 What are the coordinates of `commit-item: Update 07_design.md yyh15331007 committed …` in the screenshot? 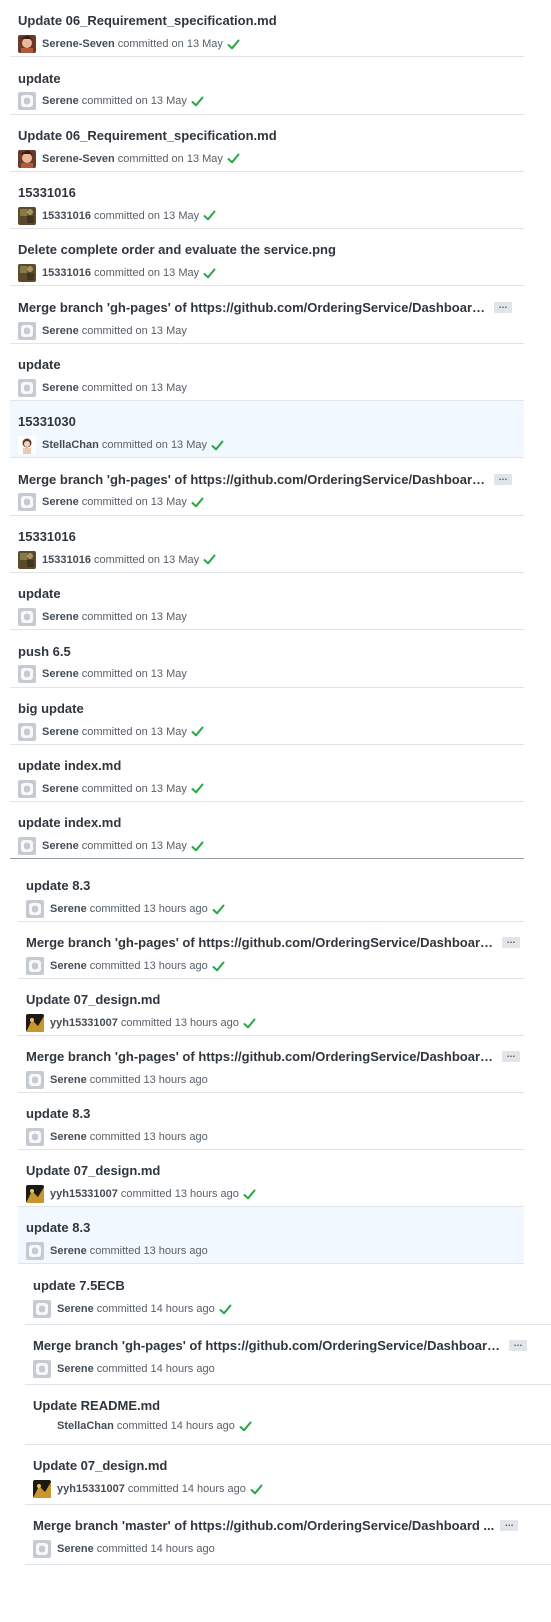 It's located at (288, 1475).